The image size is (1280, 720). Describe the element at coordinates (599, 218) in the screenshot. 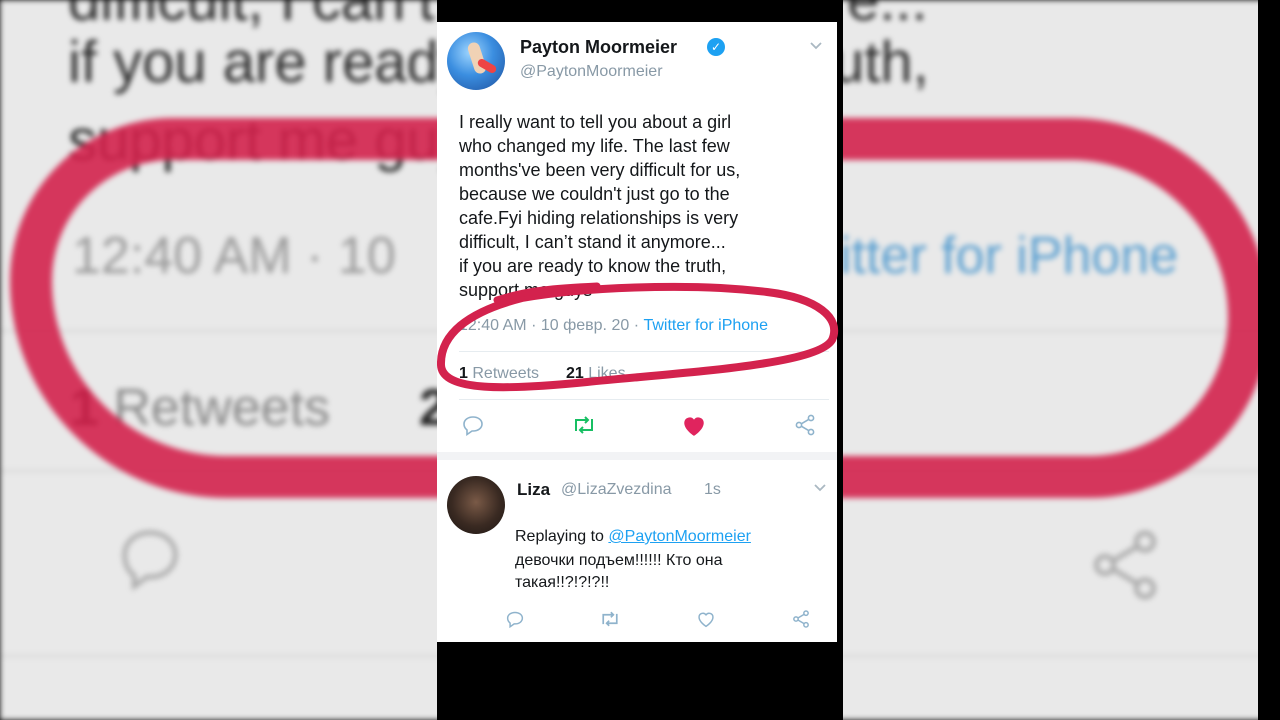

I see `tweet-text-line: cafe.Fyi hiding relationships is very` at that location.